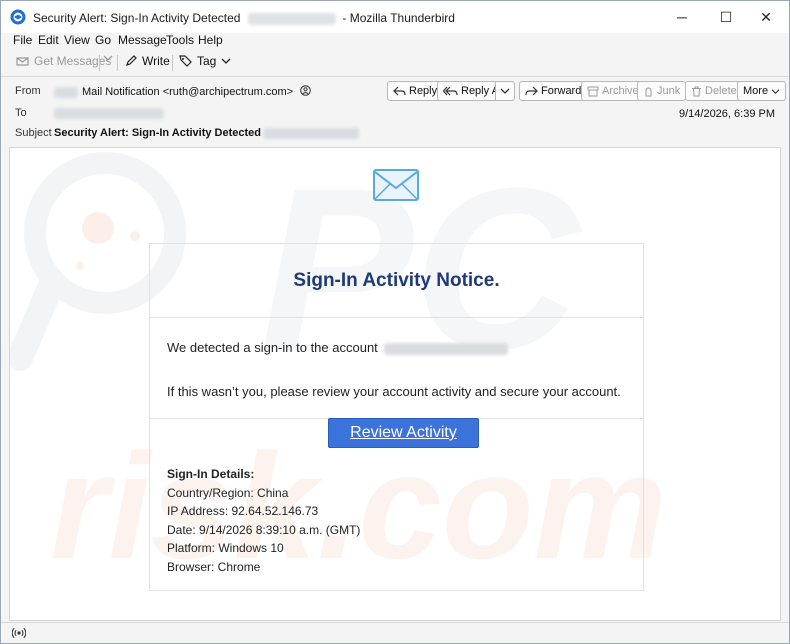 This screenshot has width=790, height=644. Describe the element at coordinates (22, 40) in the screenshot. I see `menu-file: File` at that location.